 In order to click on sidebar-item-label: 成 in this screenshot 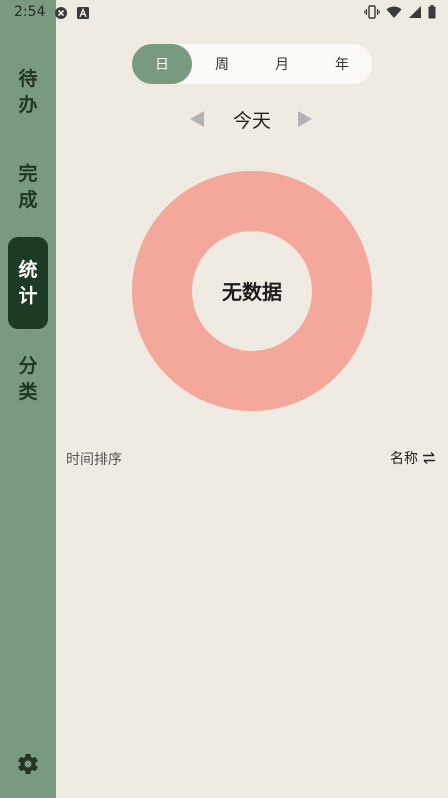, I will do `click(28, 200)`.